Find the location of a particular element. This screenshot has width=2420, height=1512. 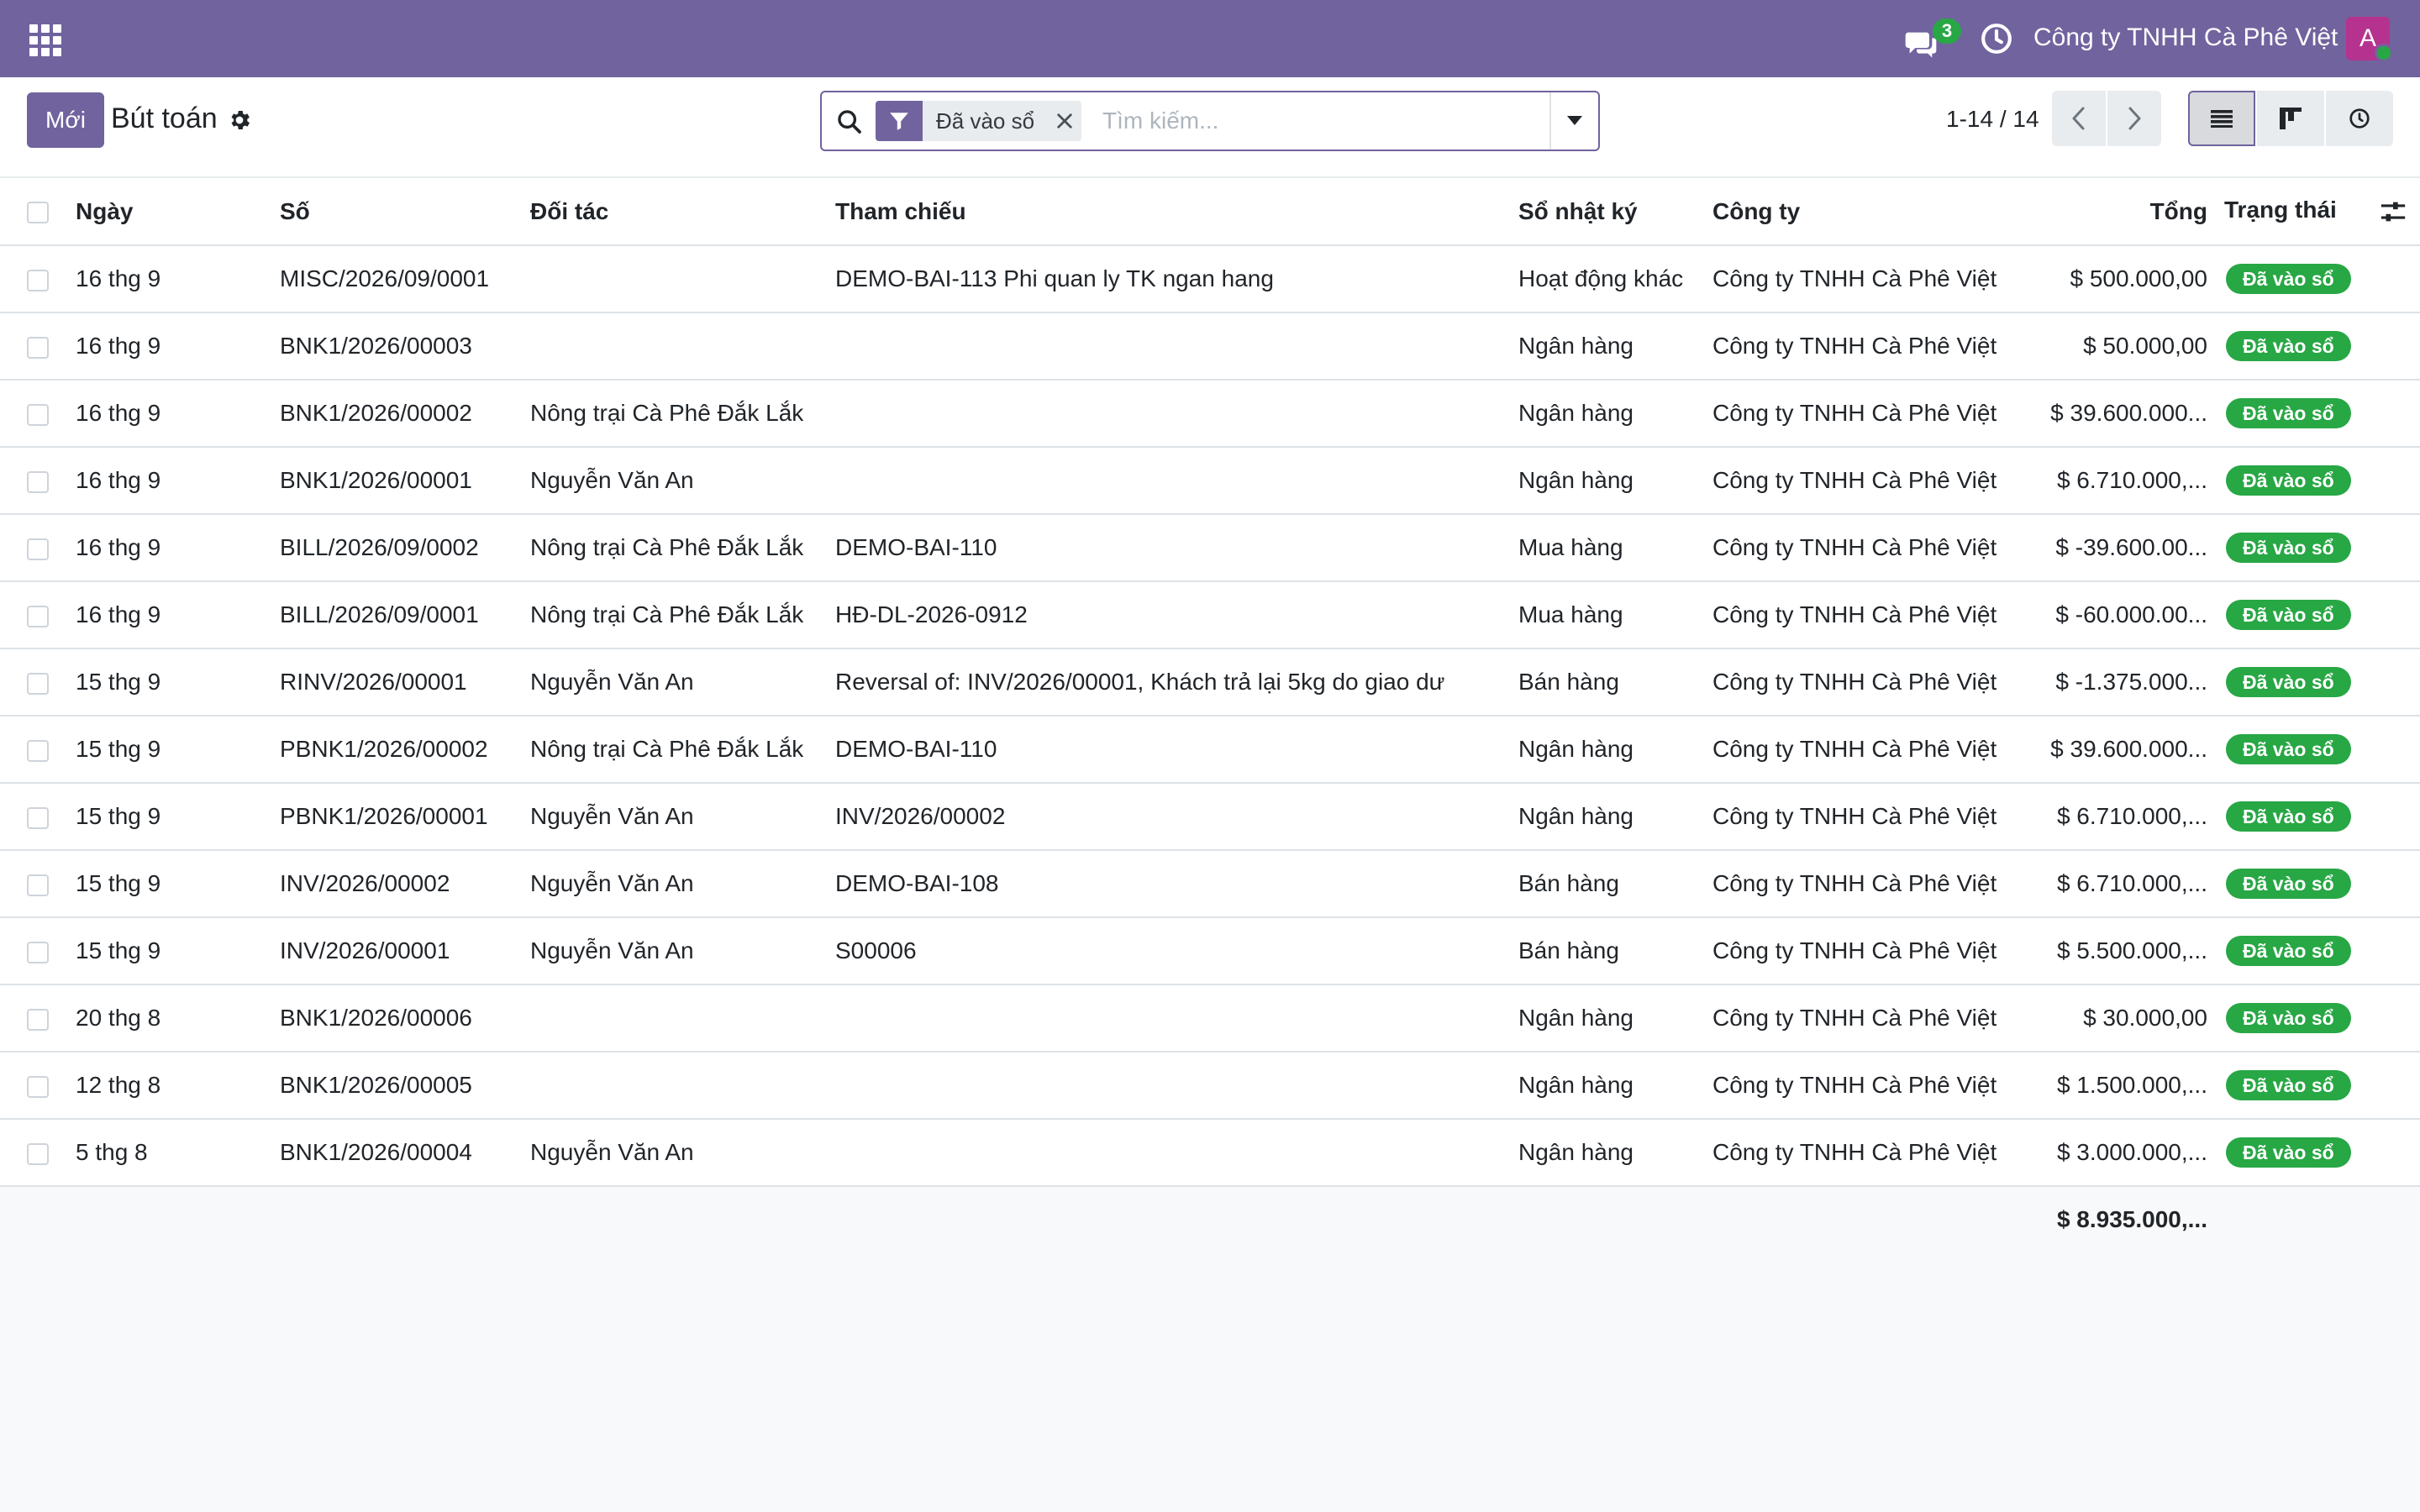

cell-date: 16 thg 9 is located at coordinates (178, 414).